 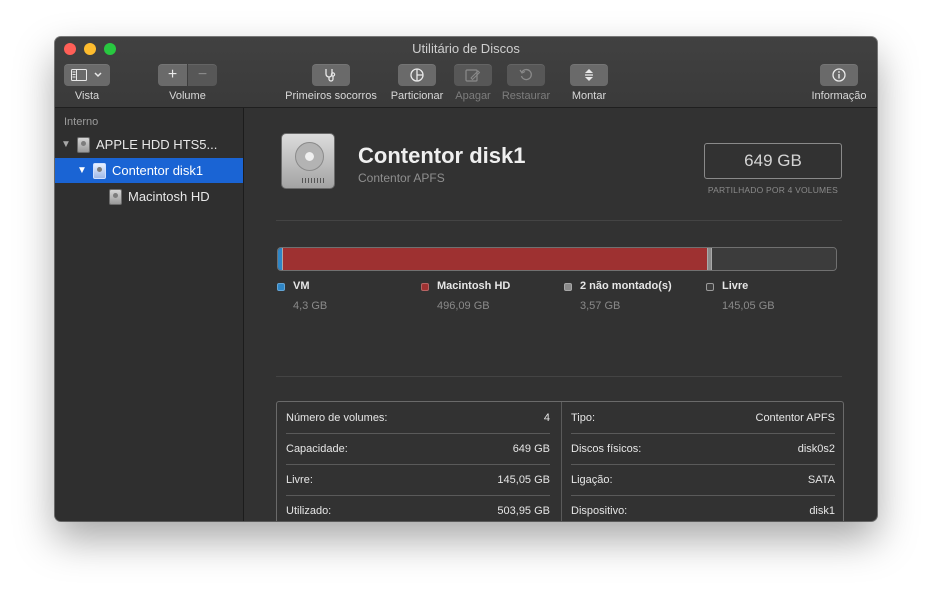 I want to click on partition-icon, so click(x=417, y=75).